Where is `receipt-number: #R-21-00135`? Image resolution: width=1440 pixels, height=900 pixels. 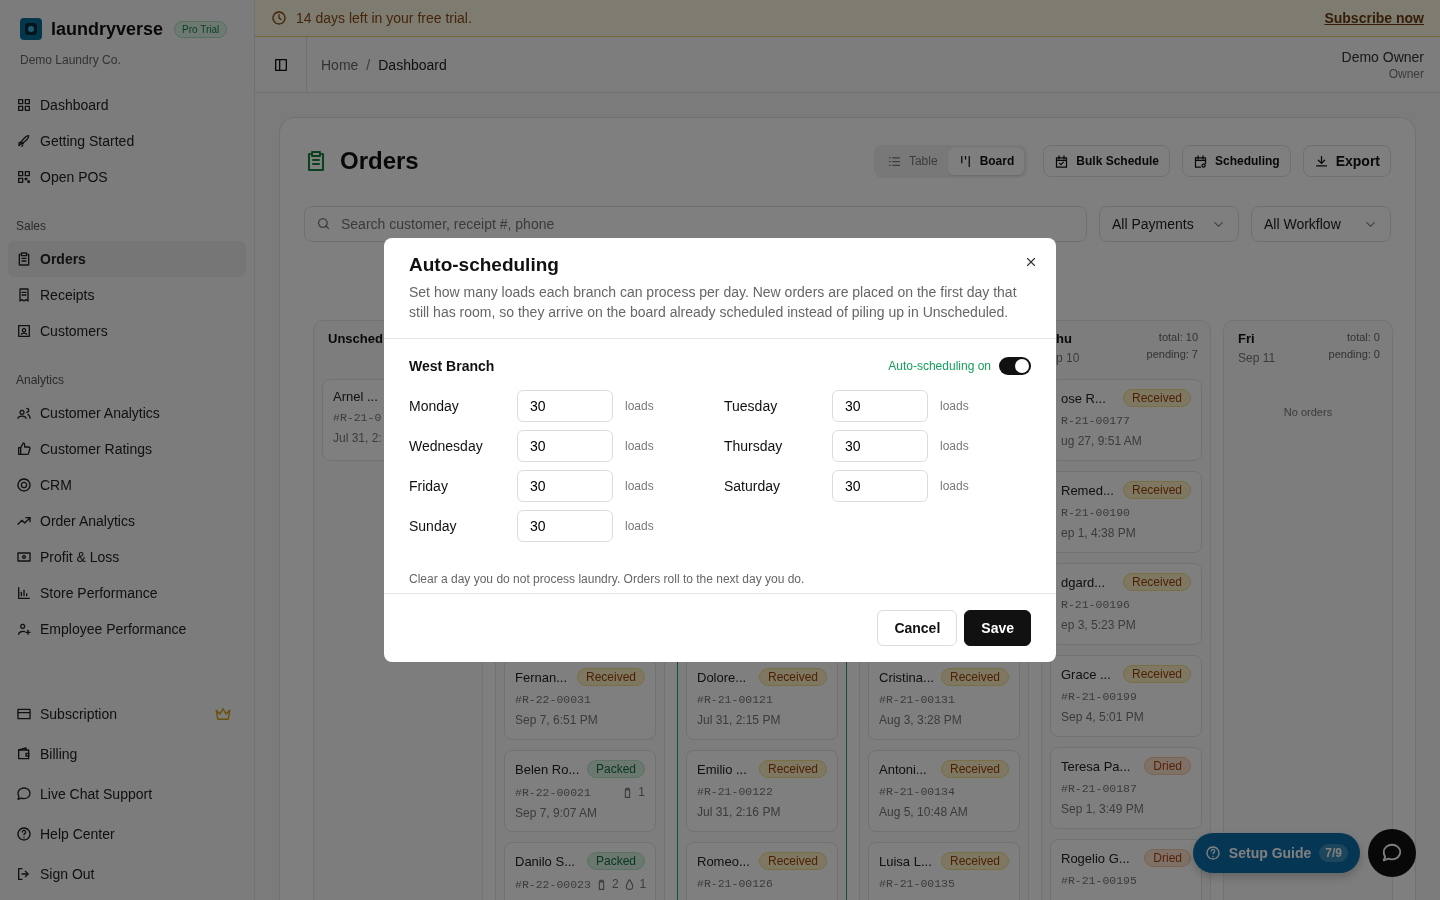 receipt-number: #R-21-00135 is located at coordinates (917, 883).